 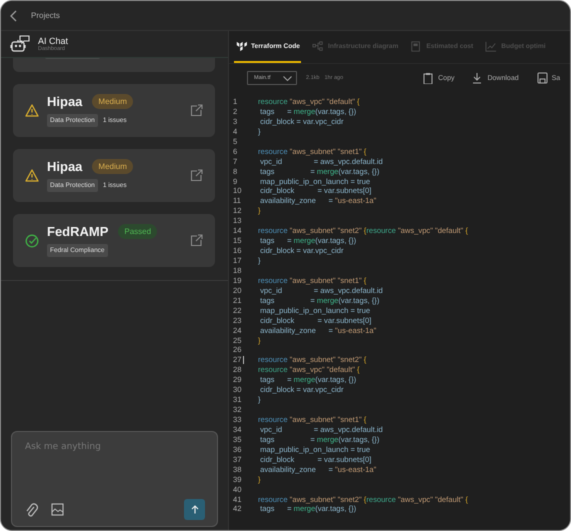 I want to click on page-title: Projects, so click(x=45, y=15).